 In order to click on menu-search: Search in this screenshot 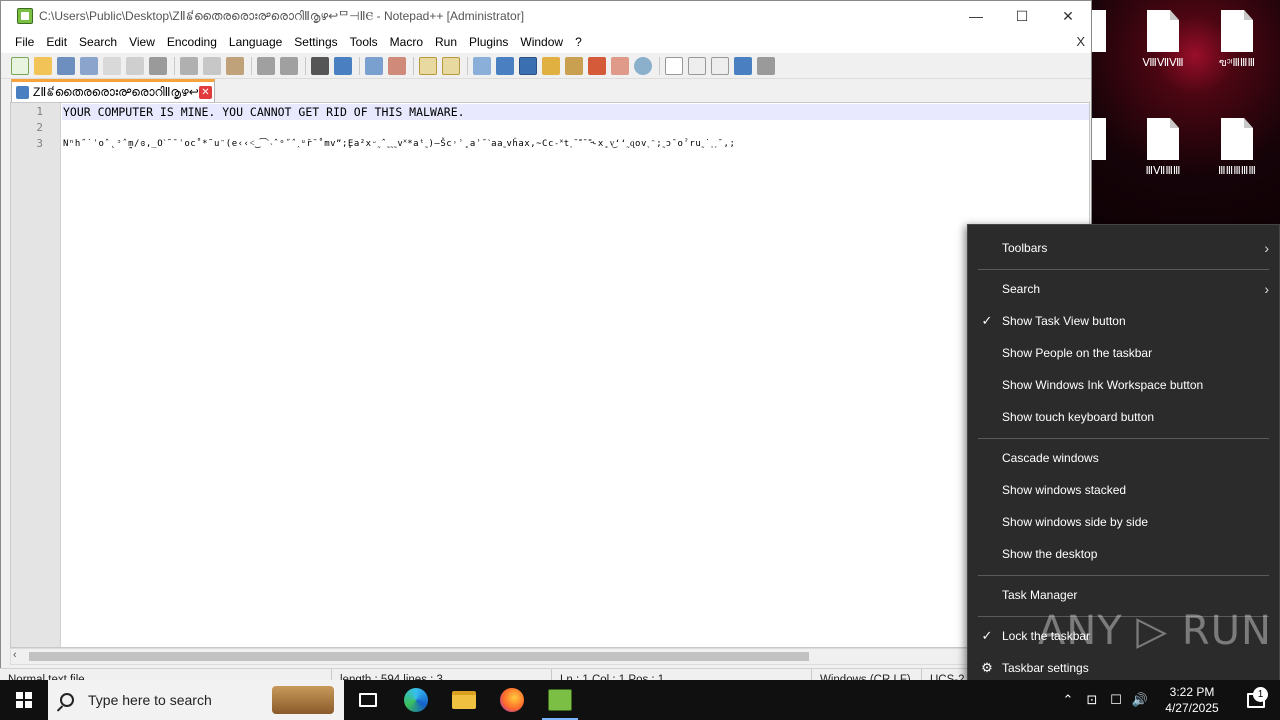, I will do `click(98, 42)`.